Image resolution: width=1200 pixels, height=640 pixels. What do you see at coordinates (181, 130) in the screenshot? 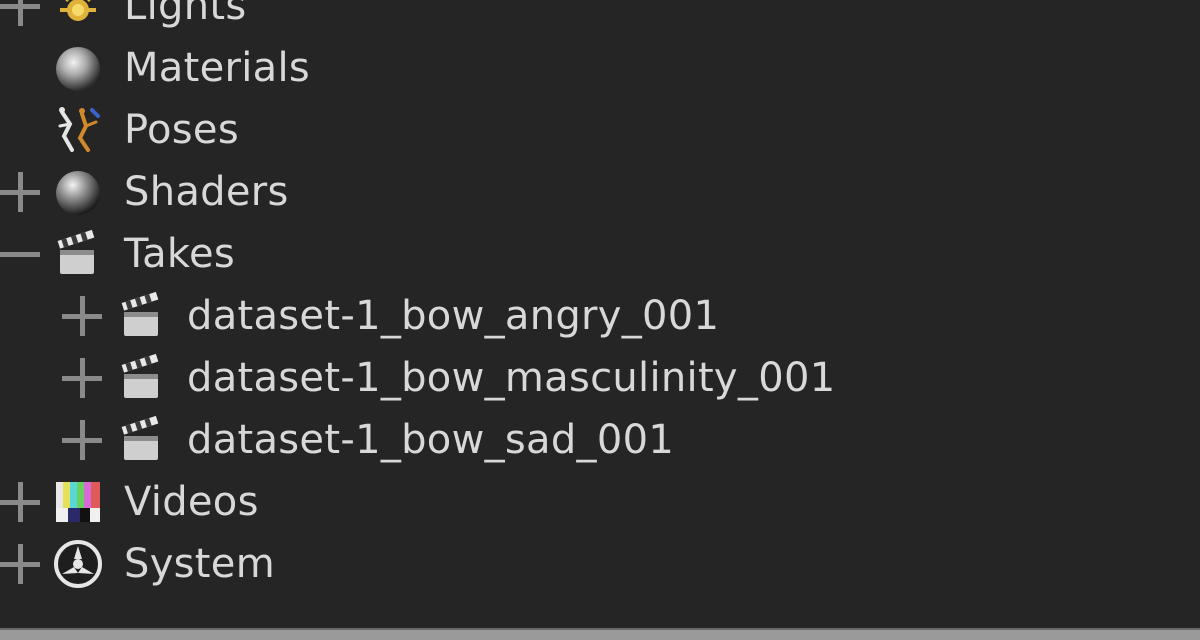
I see `tree-item-label: Poses` at bounding box center [181, 130].